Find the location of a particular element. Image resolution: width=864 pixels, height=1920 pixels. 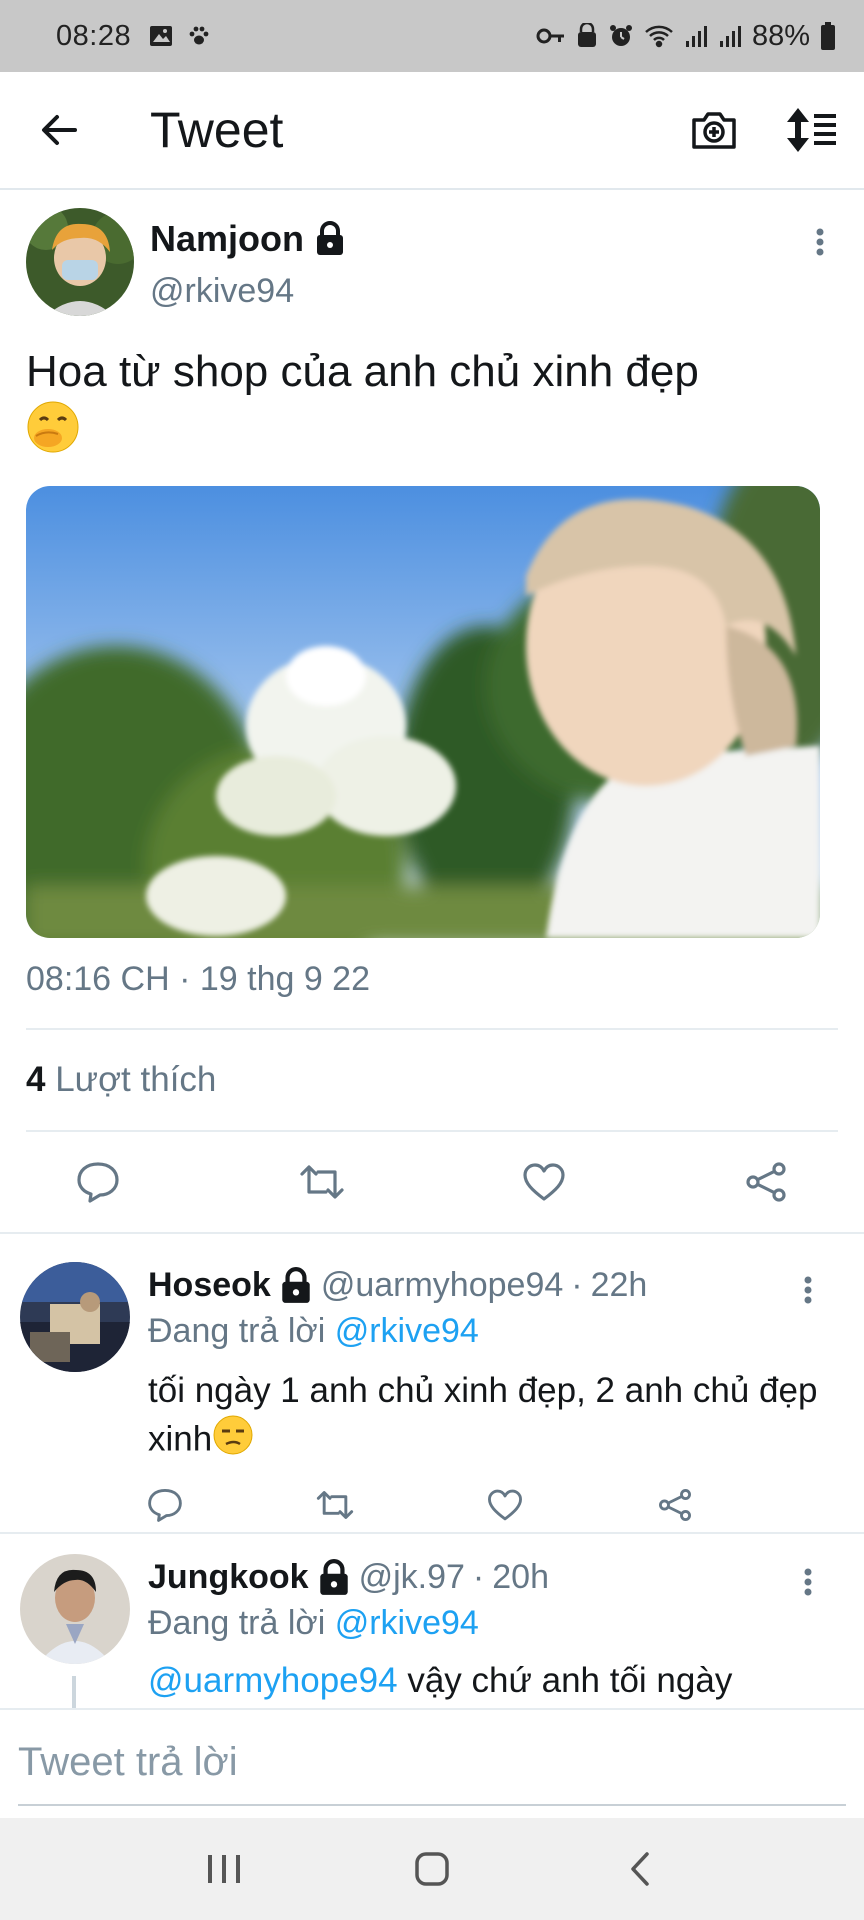

lock-bag-icon is located at coordinates (587, 36).